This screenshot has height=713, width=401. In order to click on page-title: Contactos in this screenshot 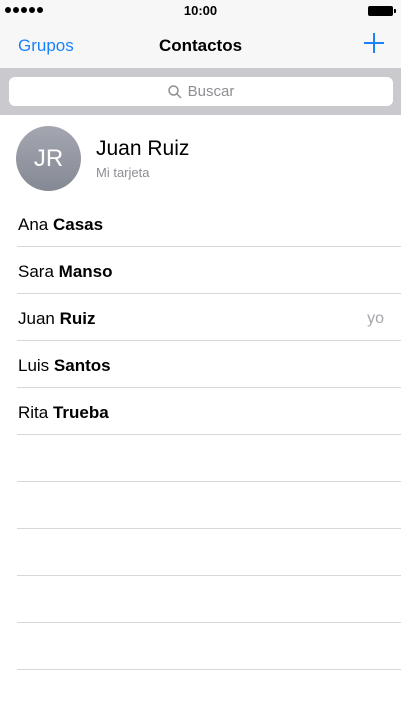, I will do `click(200, 45)`.